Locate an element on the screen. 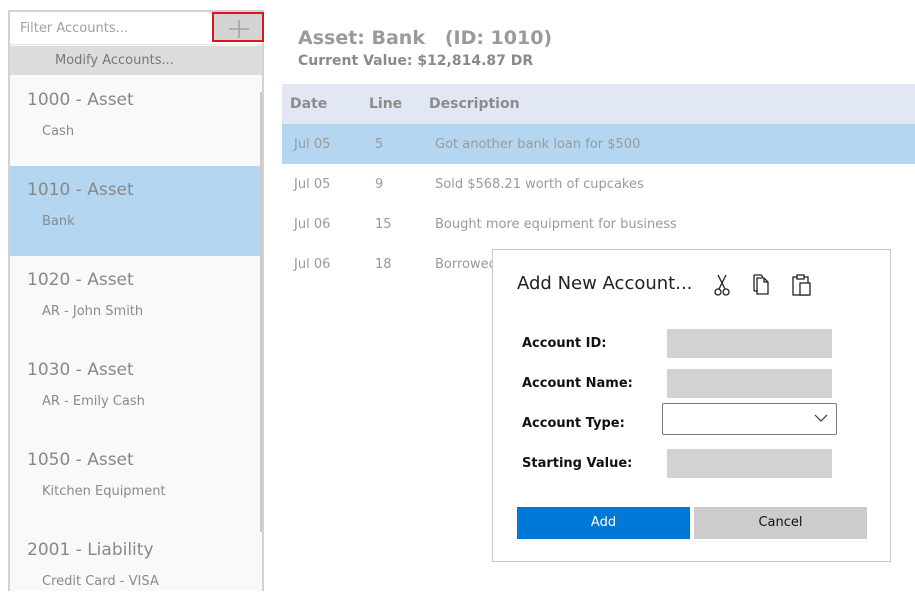 Image resolution: width=915 pixels, height=616 pixels. account-item-name: AR - John Smith is located at coordinates (93, 311).